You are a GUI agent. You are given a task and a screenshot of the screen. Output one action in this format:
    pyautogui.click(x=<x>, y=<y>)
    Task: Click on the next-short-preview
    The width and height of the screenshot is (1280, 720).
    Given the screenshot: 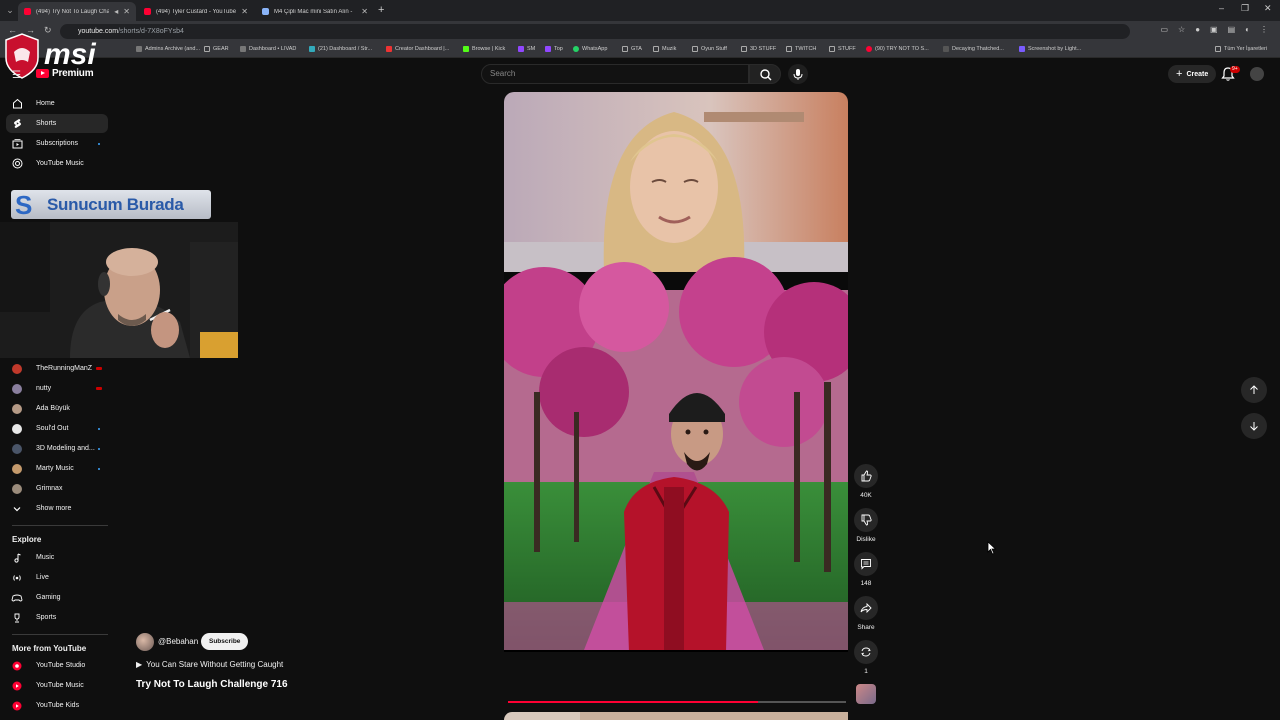 What is the action you would take?
    pyautogui.click(x=676, y=716)
    